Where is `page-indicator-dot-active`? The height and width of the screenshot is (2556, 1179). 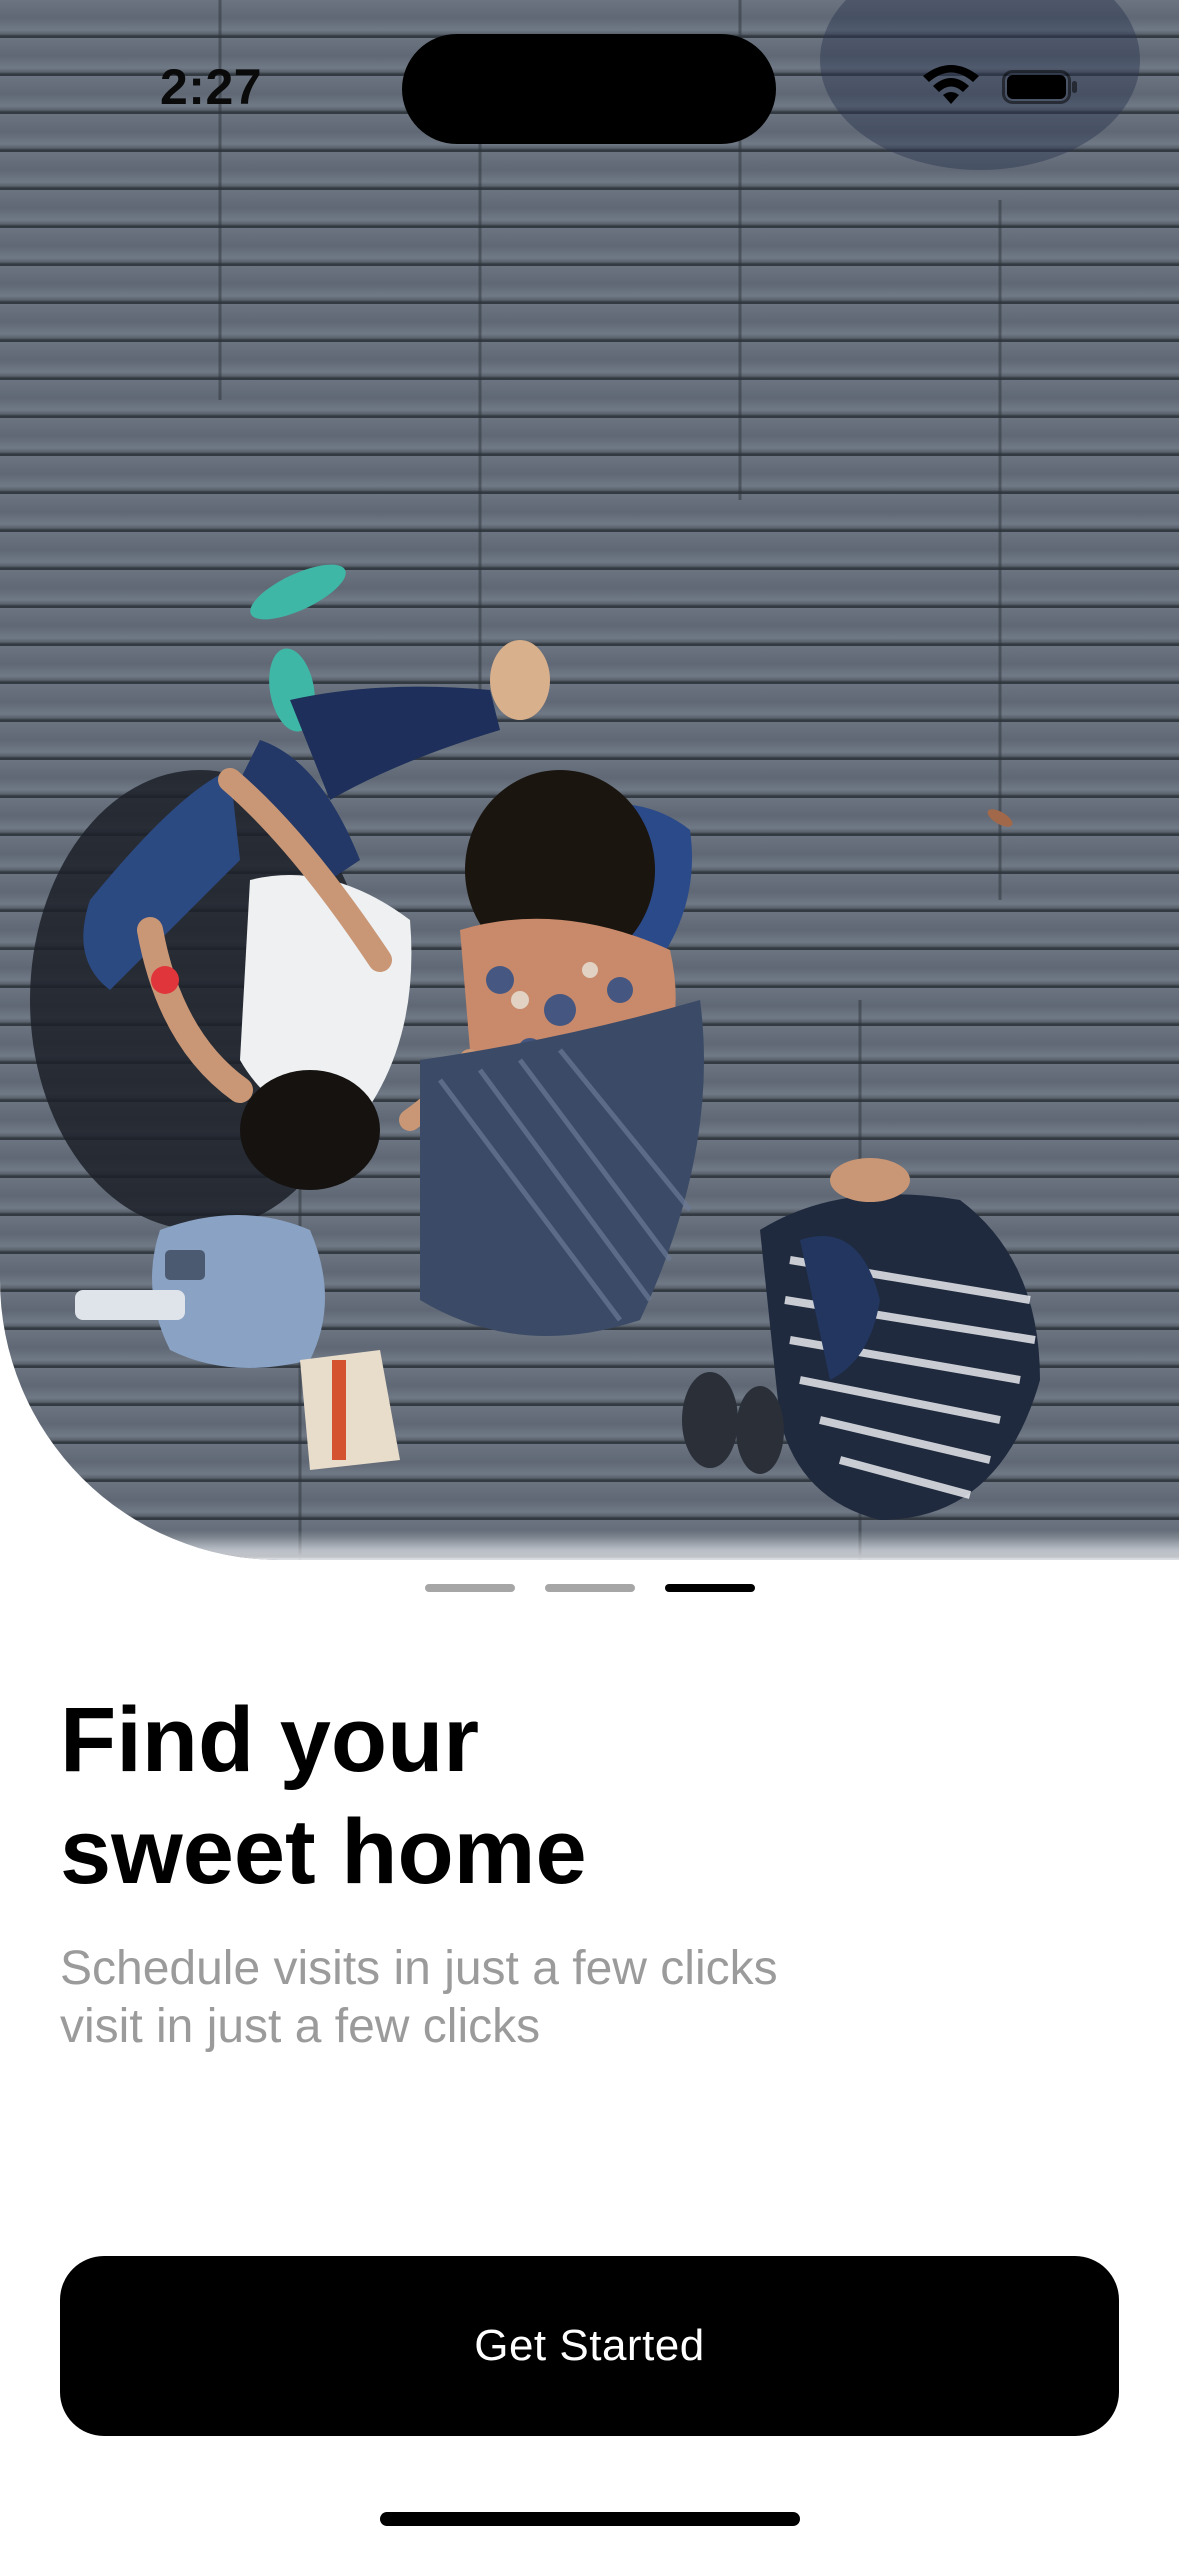 page-indicator-dot-active is located at coordinates (710, 1588).